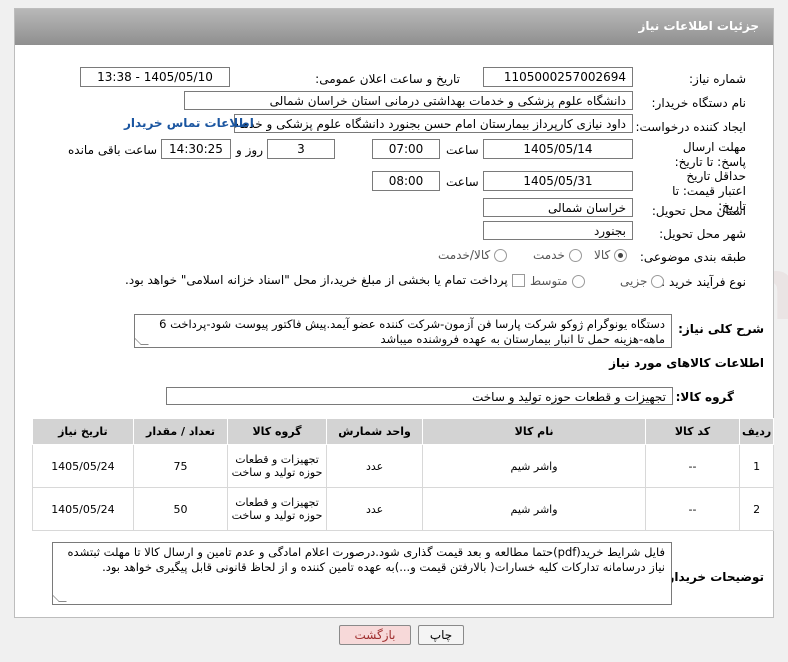 The height and width of the screenshot is (662, 788). I want to click on category-option-goods: کالا, so click(611, 255).